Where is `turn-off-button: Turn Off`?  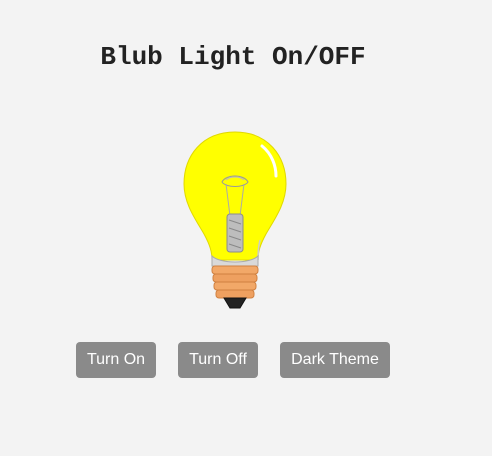 turn-off-button: Turn Off is located at coordinates (218, 360).